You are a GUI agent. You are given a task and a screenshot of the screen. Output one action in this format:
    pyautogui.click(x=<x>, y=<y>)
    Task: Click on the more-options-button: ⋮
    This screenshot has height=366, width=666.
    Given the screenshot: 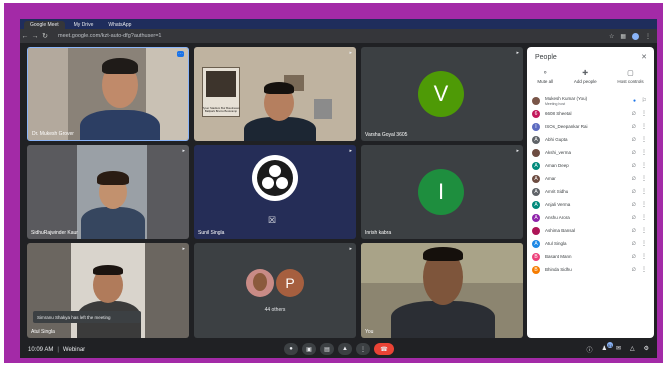 What is the action you would take?
    pyautogui.click(x=363, y=349)
    